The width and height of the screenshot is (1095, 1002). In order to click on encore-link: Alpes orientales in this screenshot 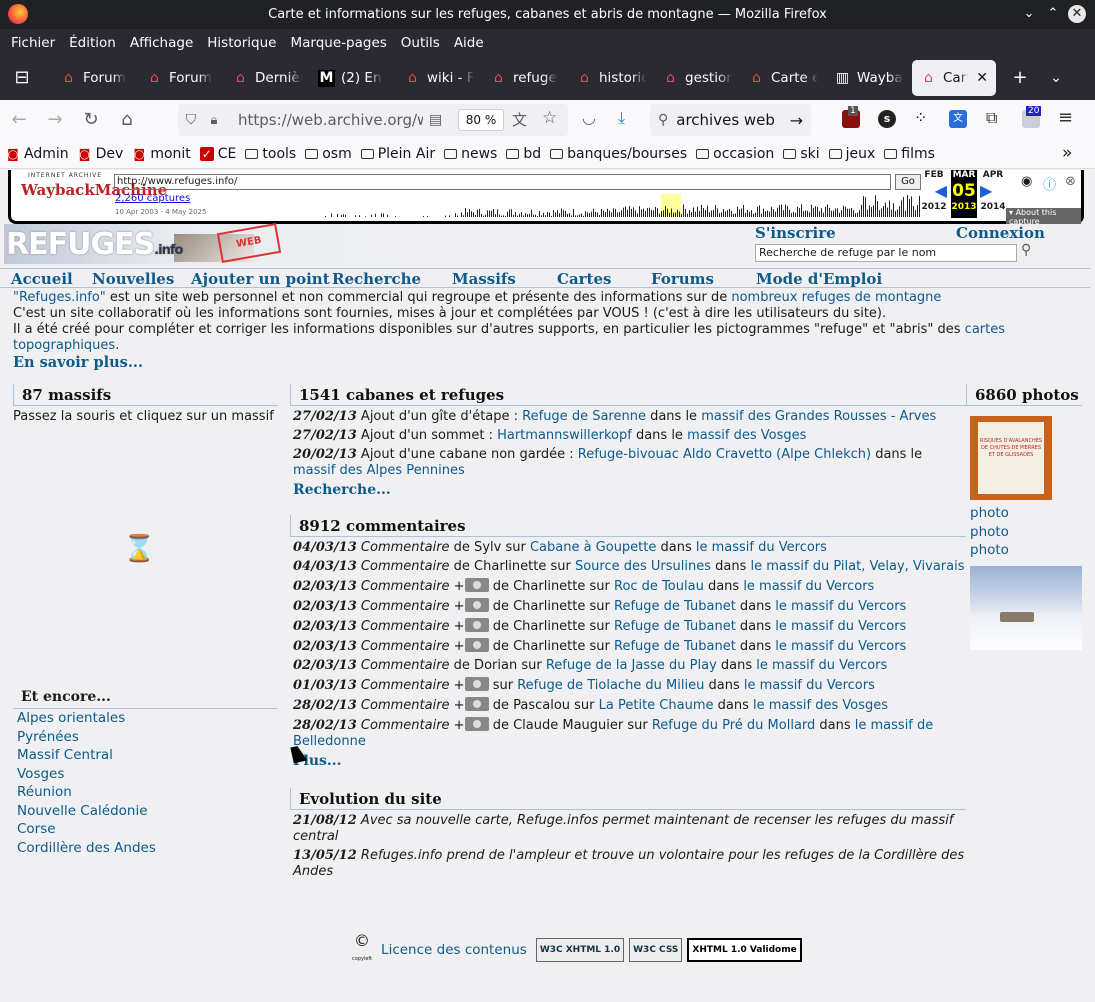, I will do `click(147, 718)`.